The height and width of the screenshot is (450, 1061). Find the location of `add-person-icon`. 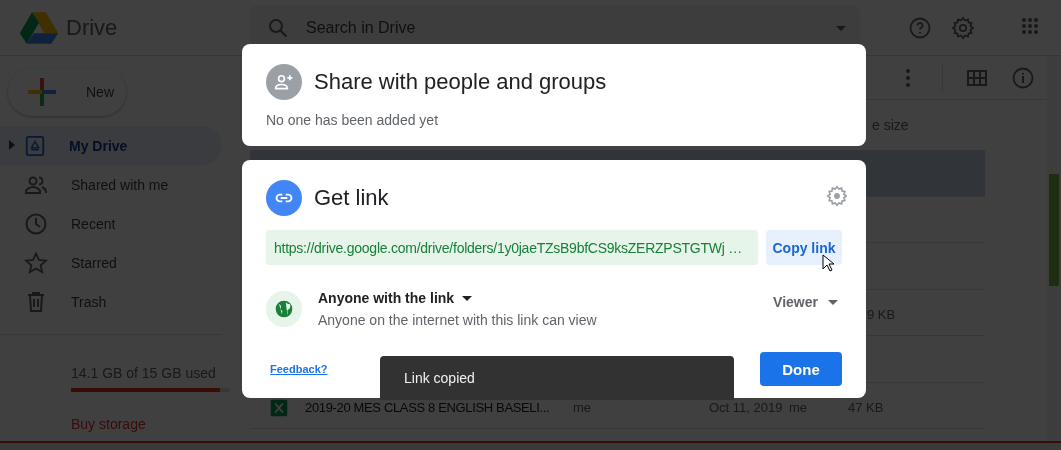

add-person-icon is located at coordinates (284, 82).